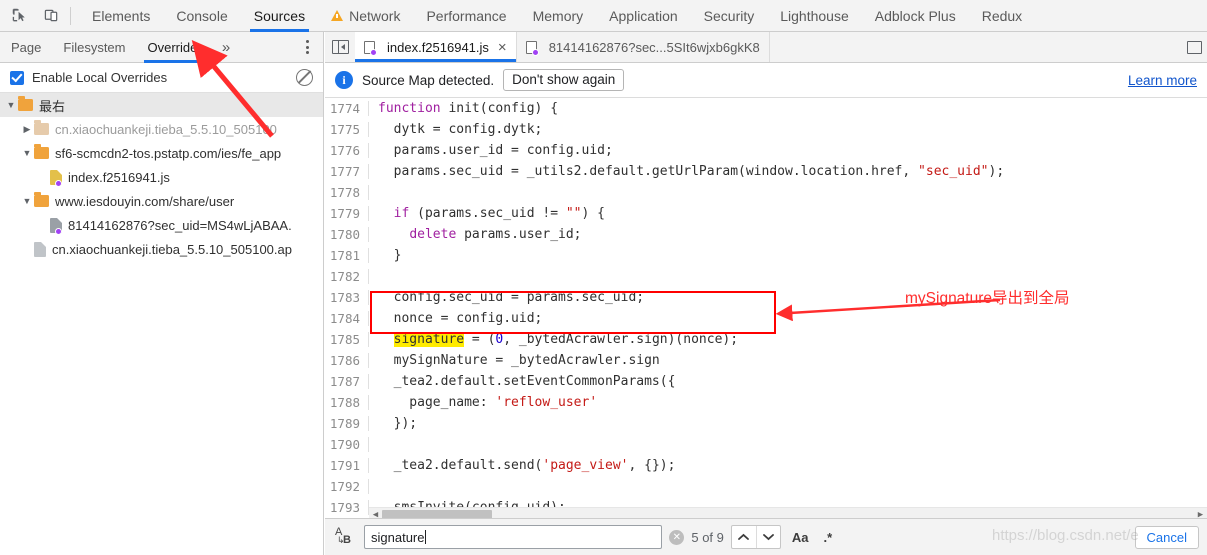 Image resolution: width=1207 pixels, height=555 pixels. I want to click on main-tab-elements: Elements, so click(121, 16).